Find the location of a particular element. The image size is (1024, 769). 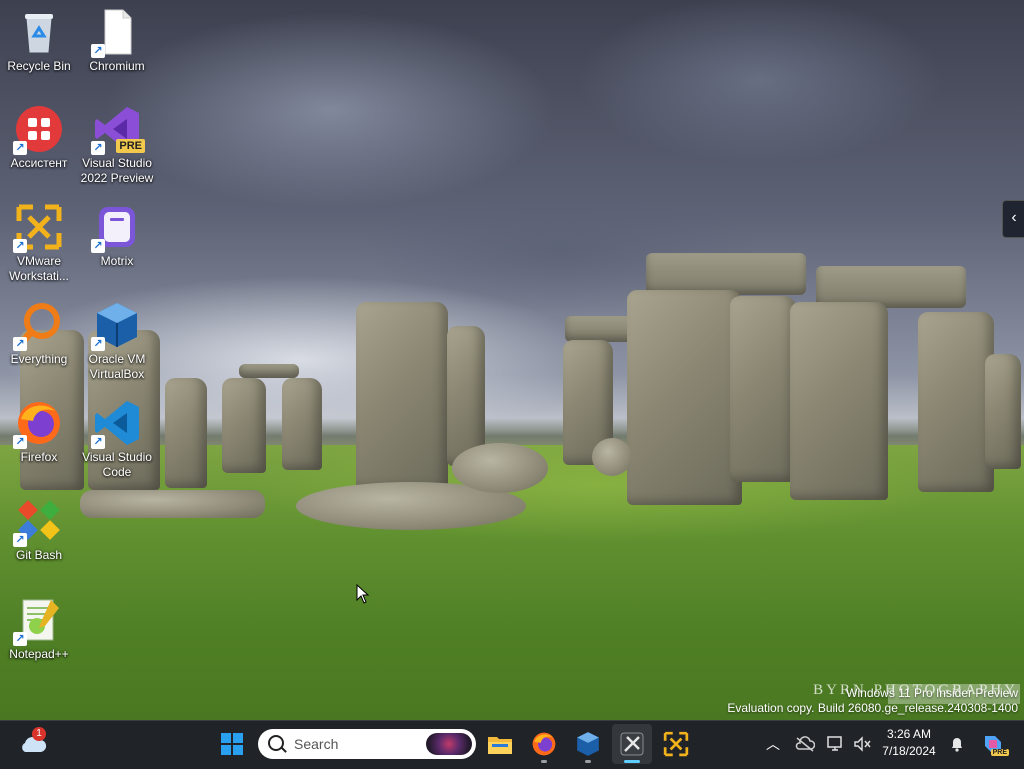

chevron-up-icon: ︿ is located at coordinates (773, 744).